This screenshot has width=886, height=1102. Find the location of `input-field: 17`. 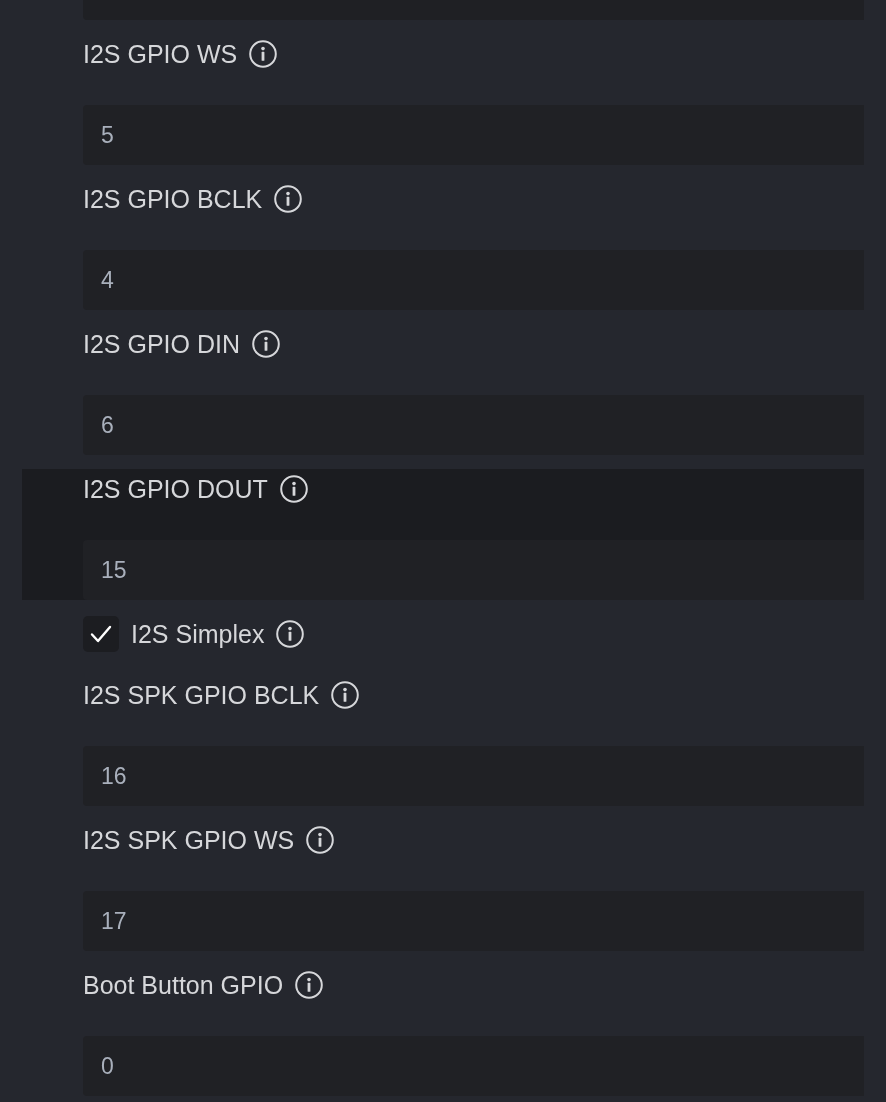

input-field: 17 is located at coordinates (473, 921).